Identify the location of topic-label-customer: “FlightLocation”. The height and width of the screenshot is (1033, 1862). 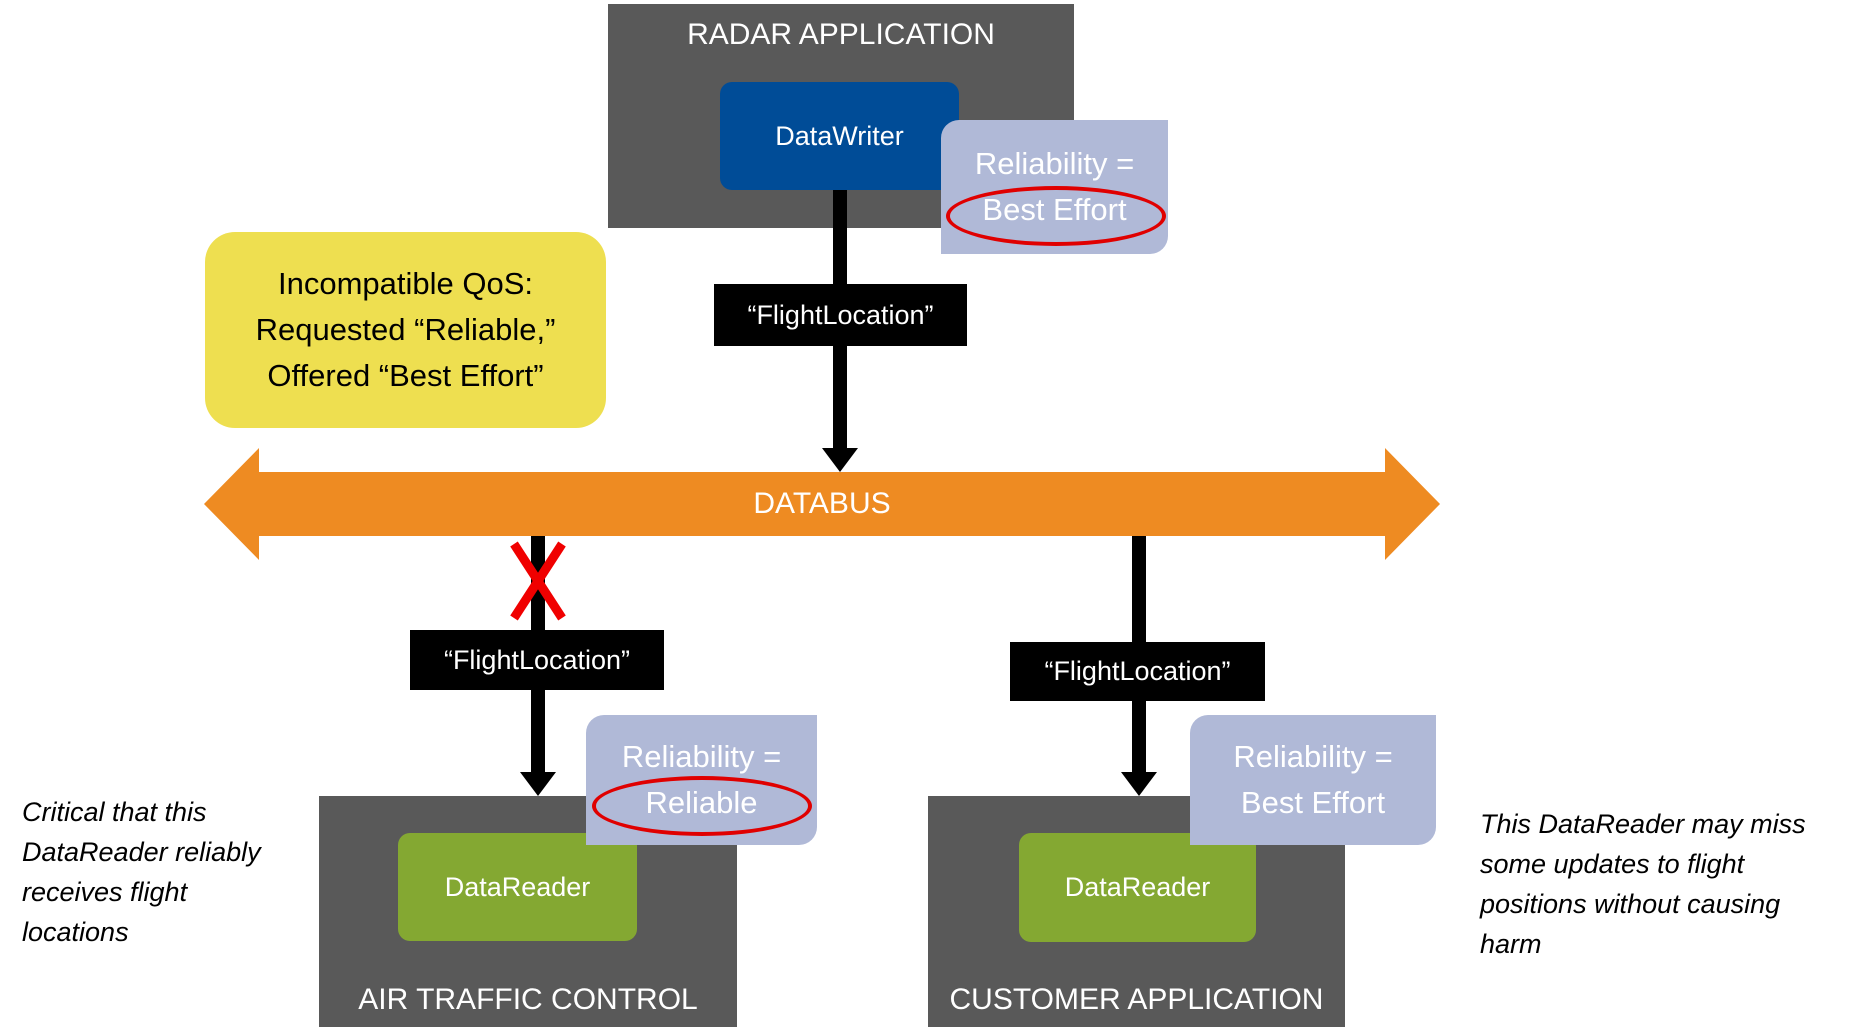
(1137, 671).